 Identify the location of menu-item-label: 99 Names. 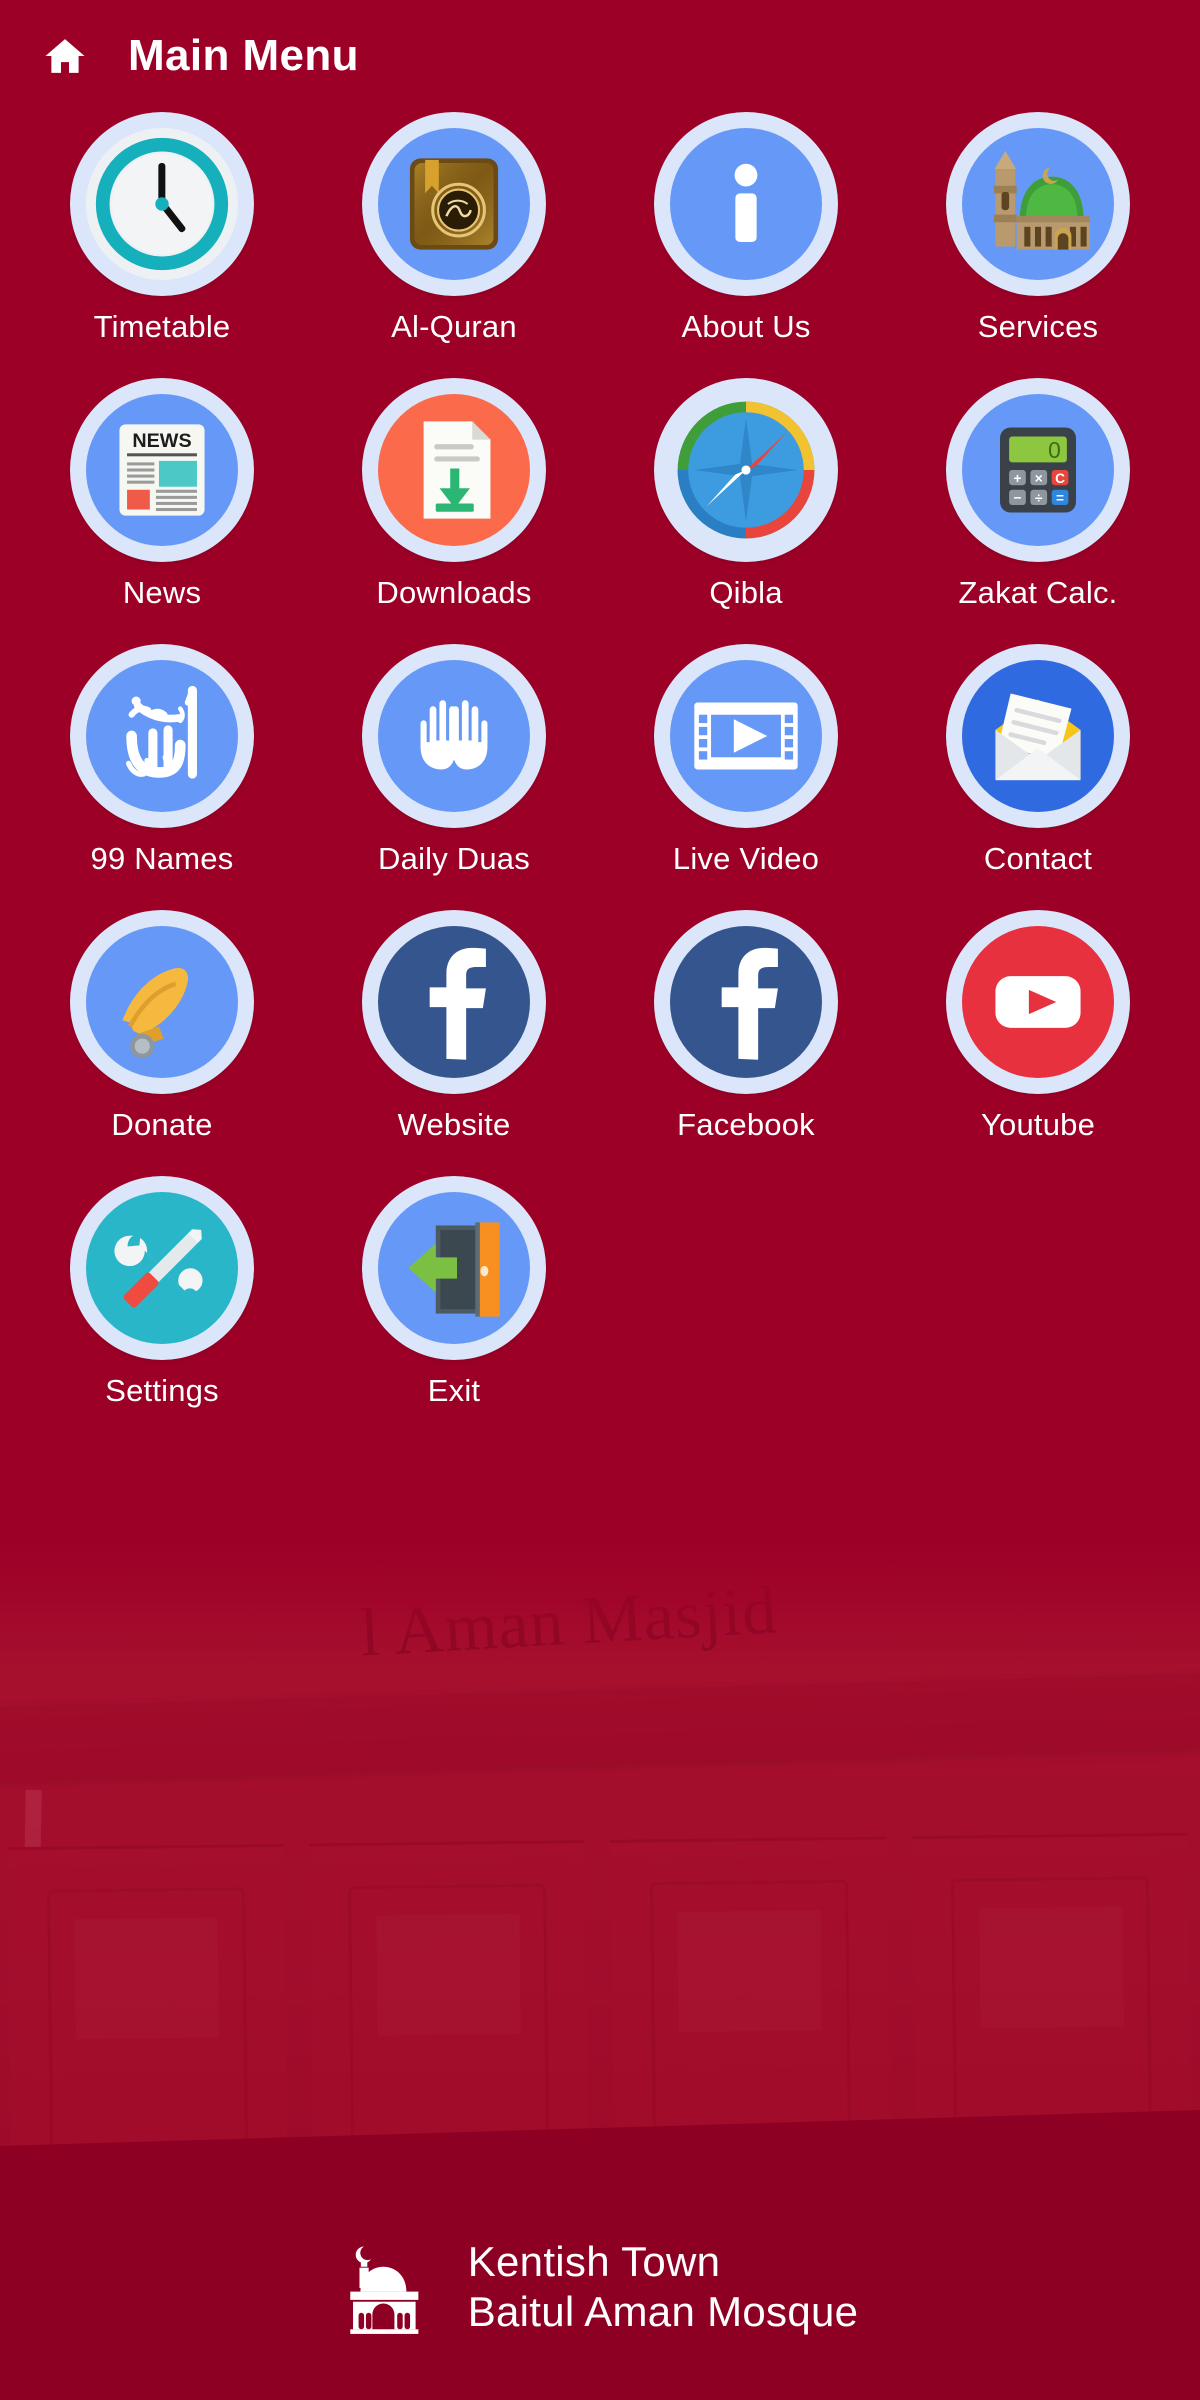
(162, 859).